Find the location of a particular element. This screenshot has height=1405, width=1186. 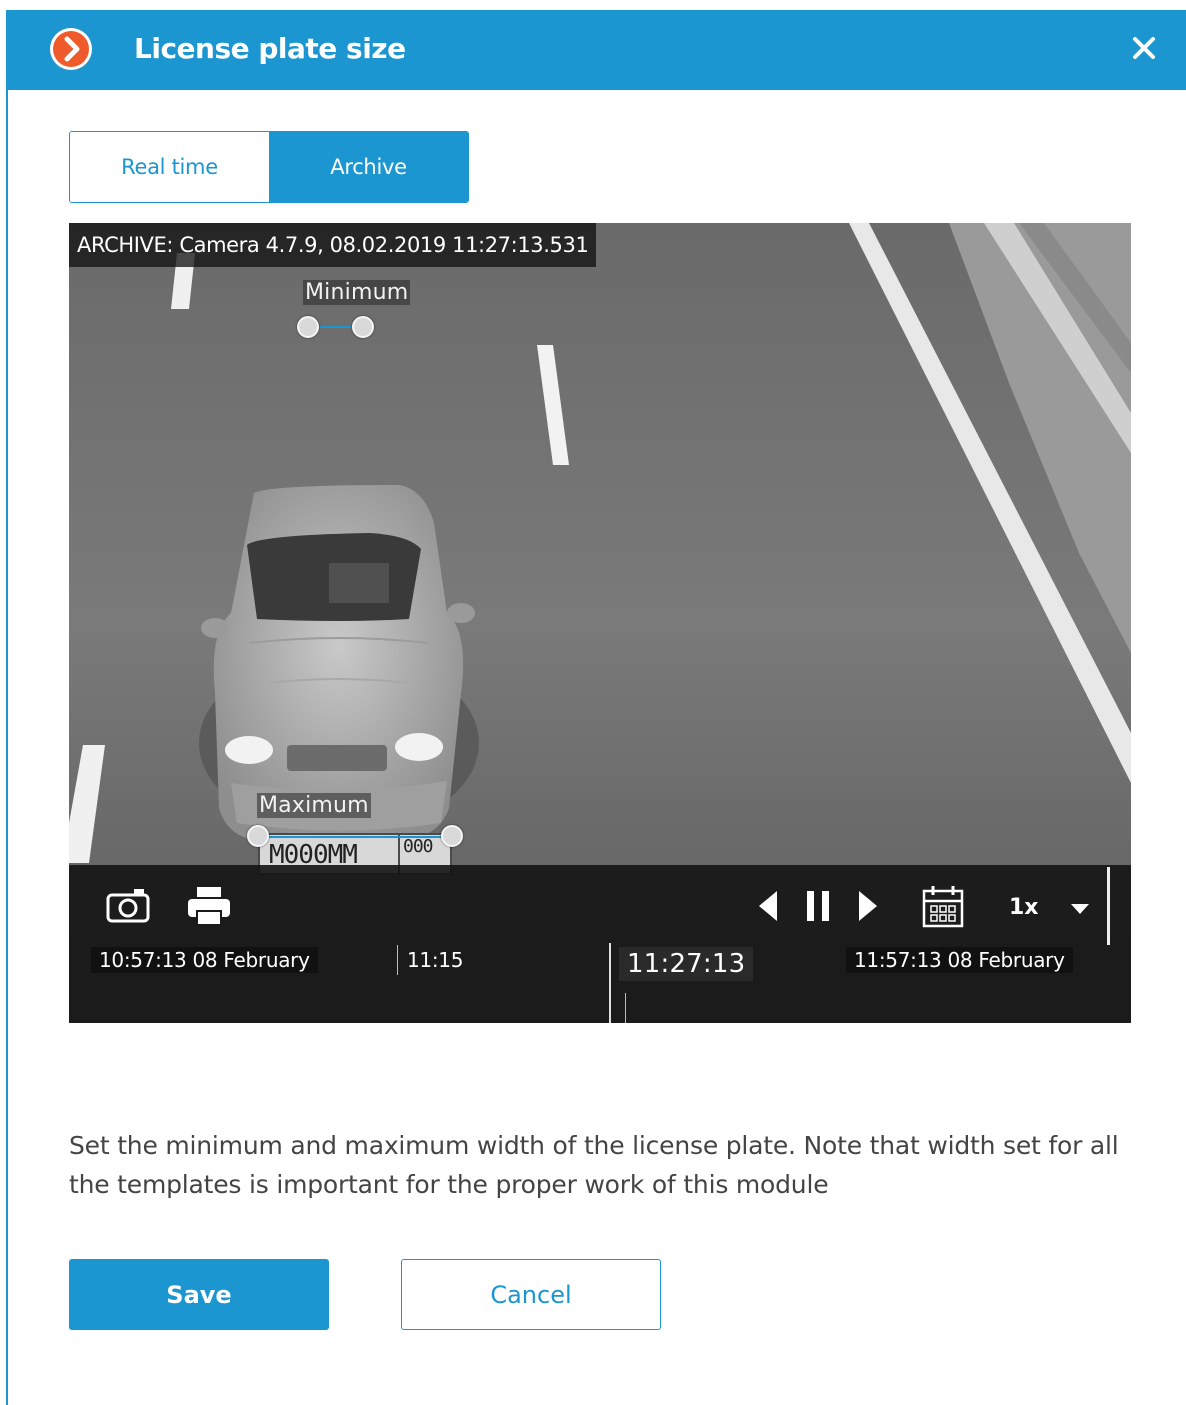

chevron-down-icon is located at coordinates (1080, 909).